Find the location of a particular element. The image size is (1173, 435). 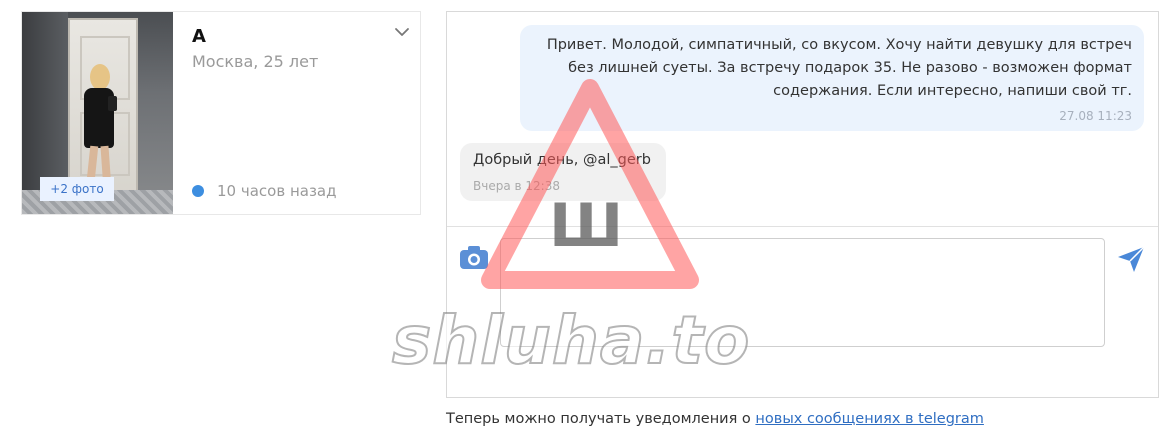

chevron-down-icon is located at coordinates (402, 32).